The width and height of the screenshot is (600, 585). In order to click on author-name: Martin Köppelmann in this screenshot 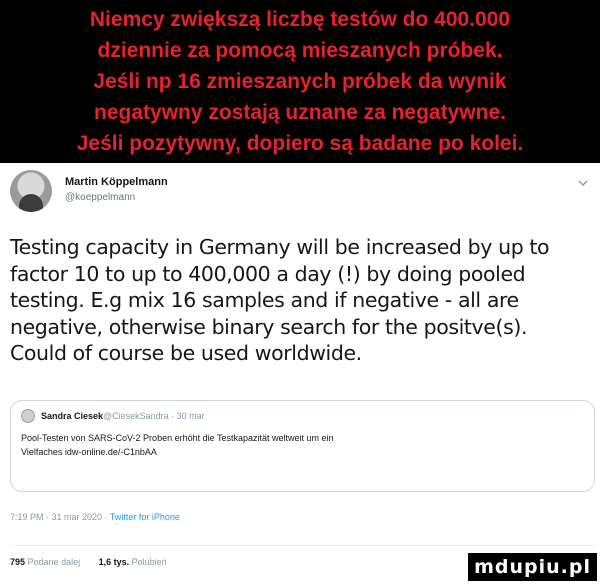, I will do `click(116, 182)`.